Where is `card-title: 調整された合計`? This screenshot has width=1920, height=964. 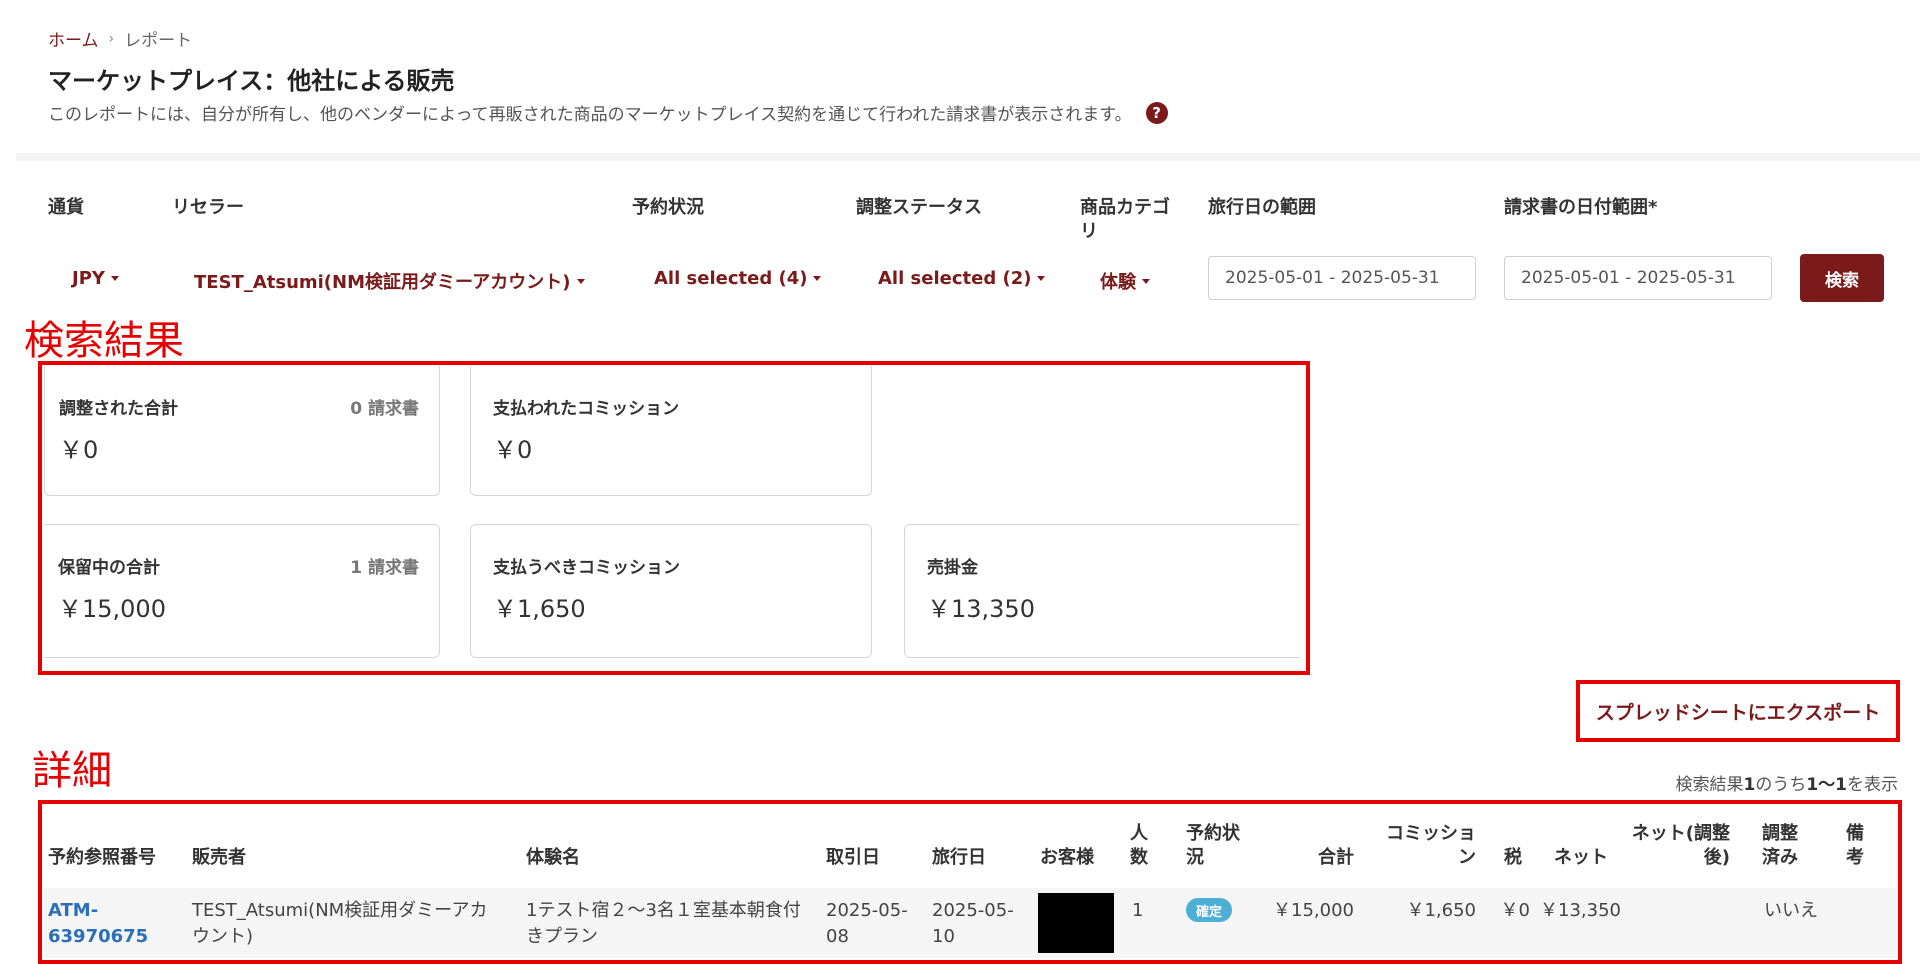
card-title: 調整された合計 is located at coordinates (118, 409).